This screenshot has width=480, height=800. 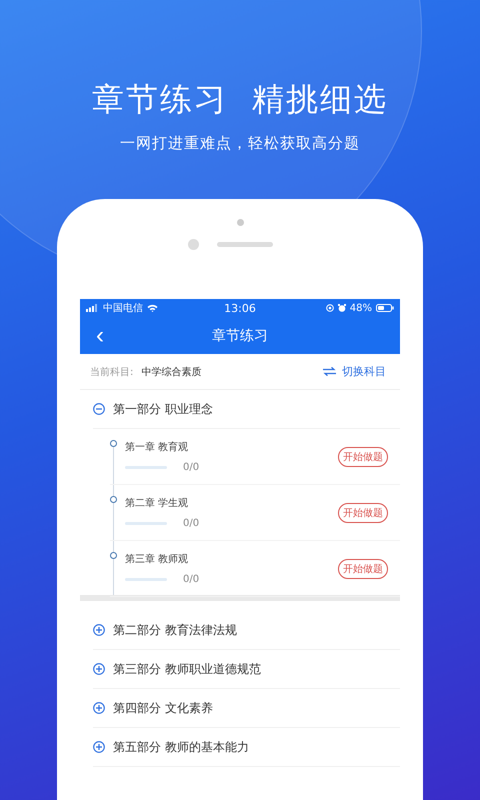 What do you see at coordinates (152, 308) in the screenshot?
I see `wifi-icon` at bounding box center [152, 308].